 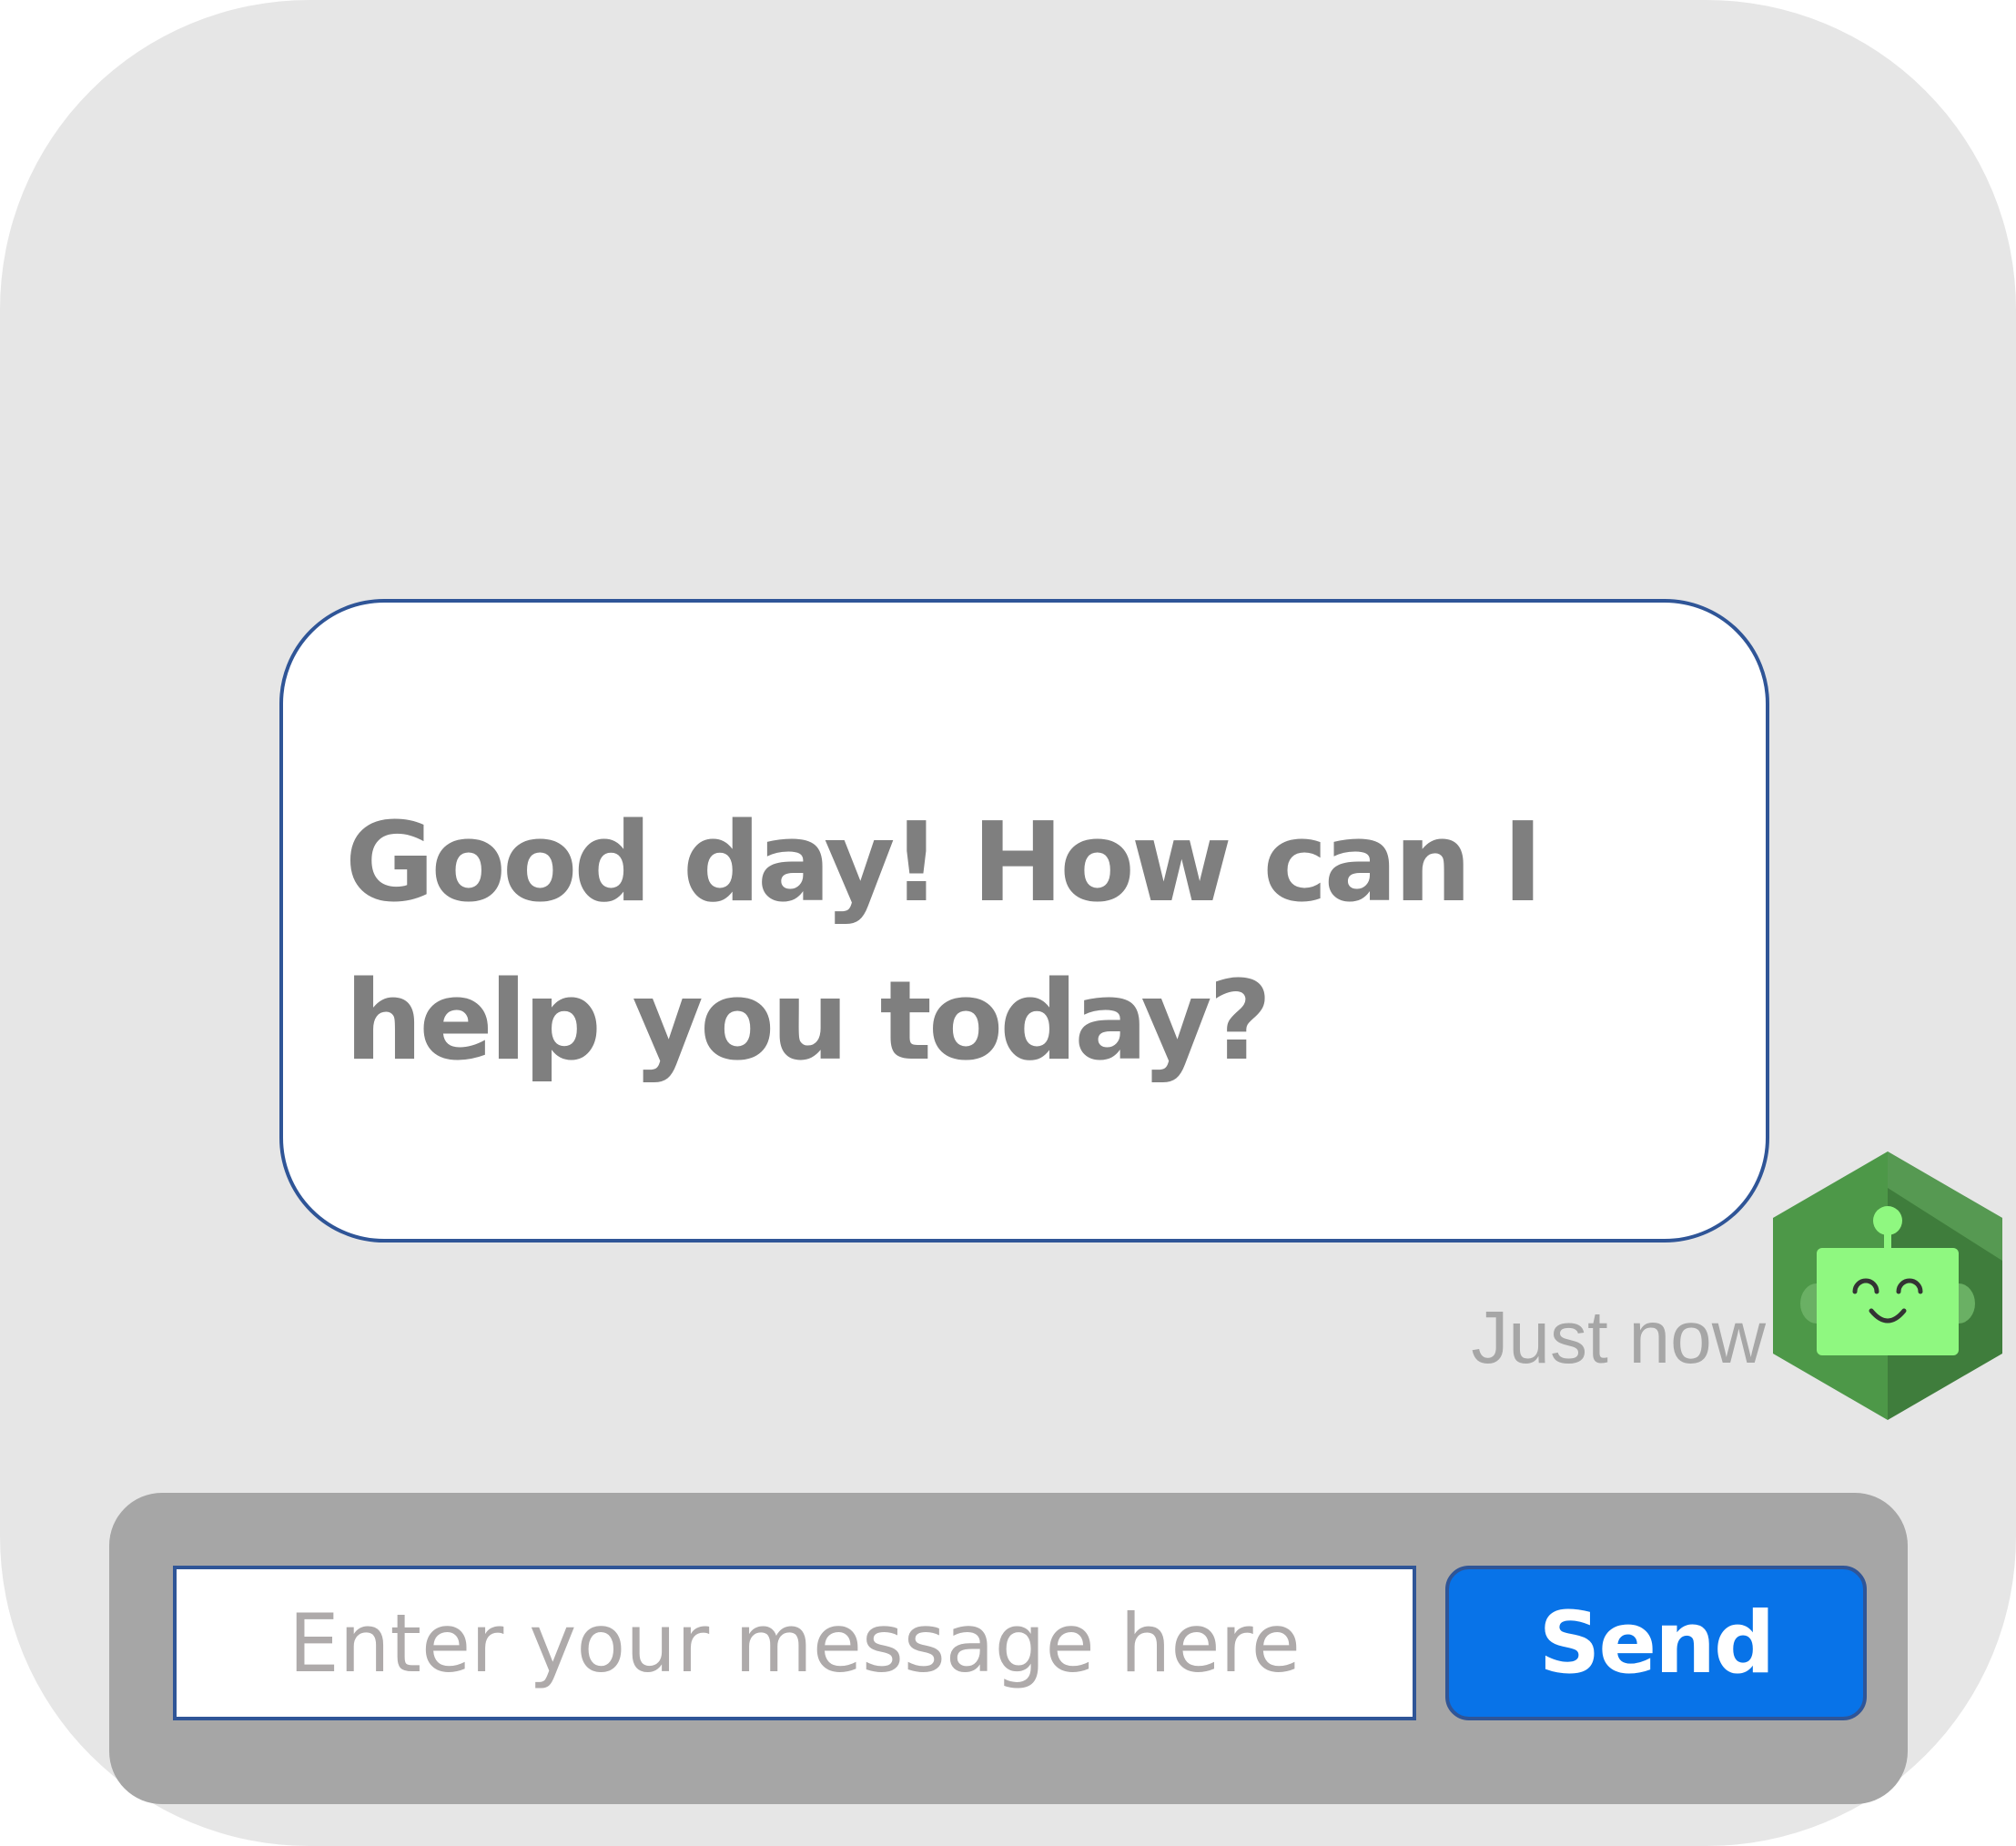 I want to click on robot-face, so click(x=1888, y=1301).